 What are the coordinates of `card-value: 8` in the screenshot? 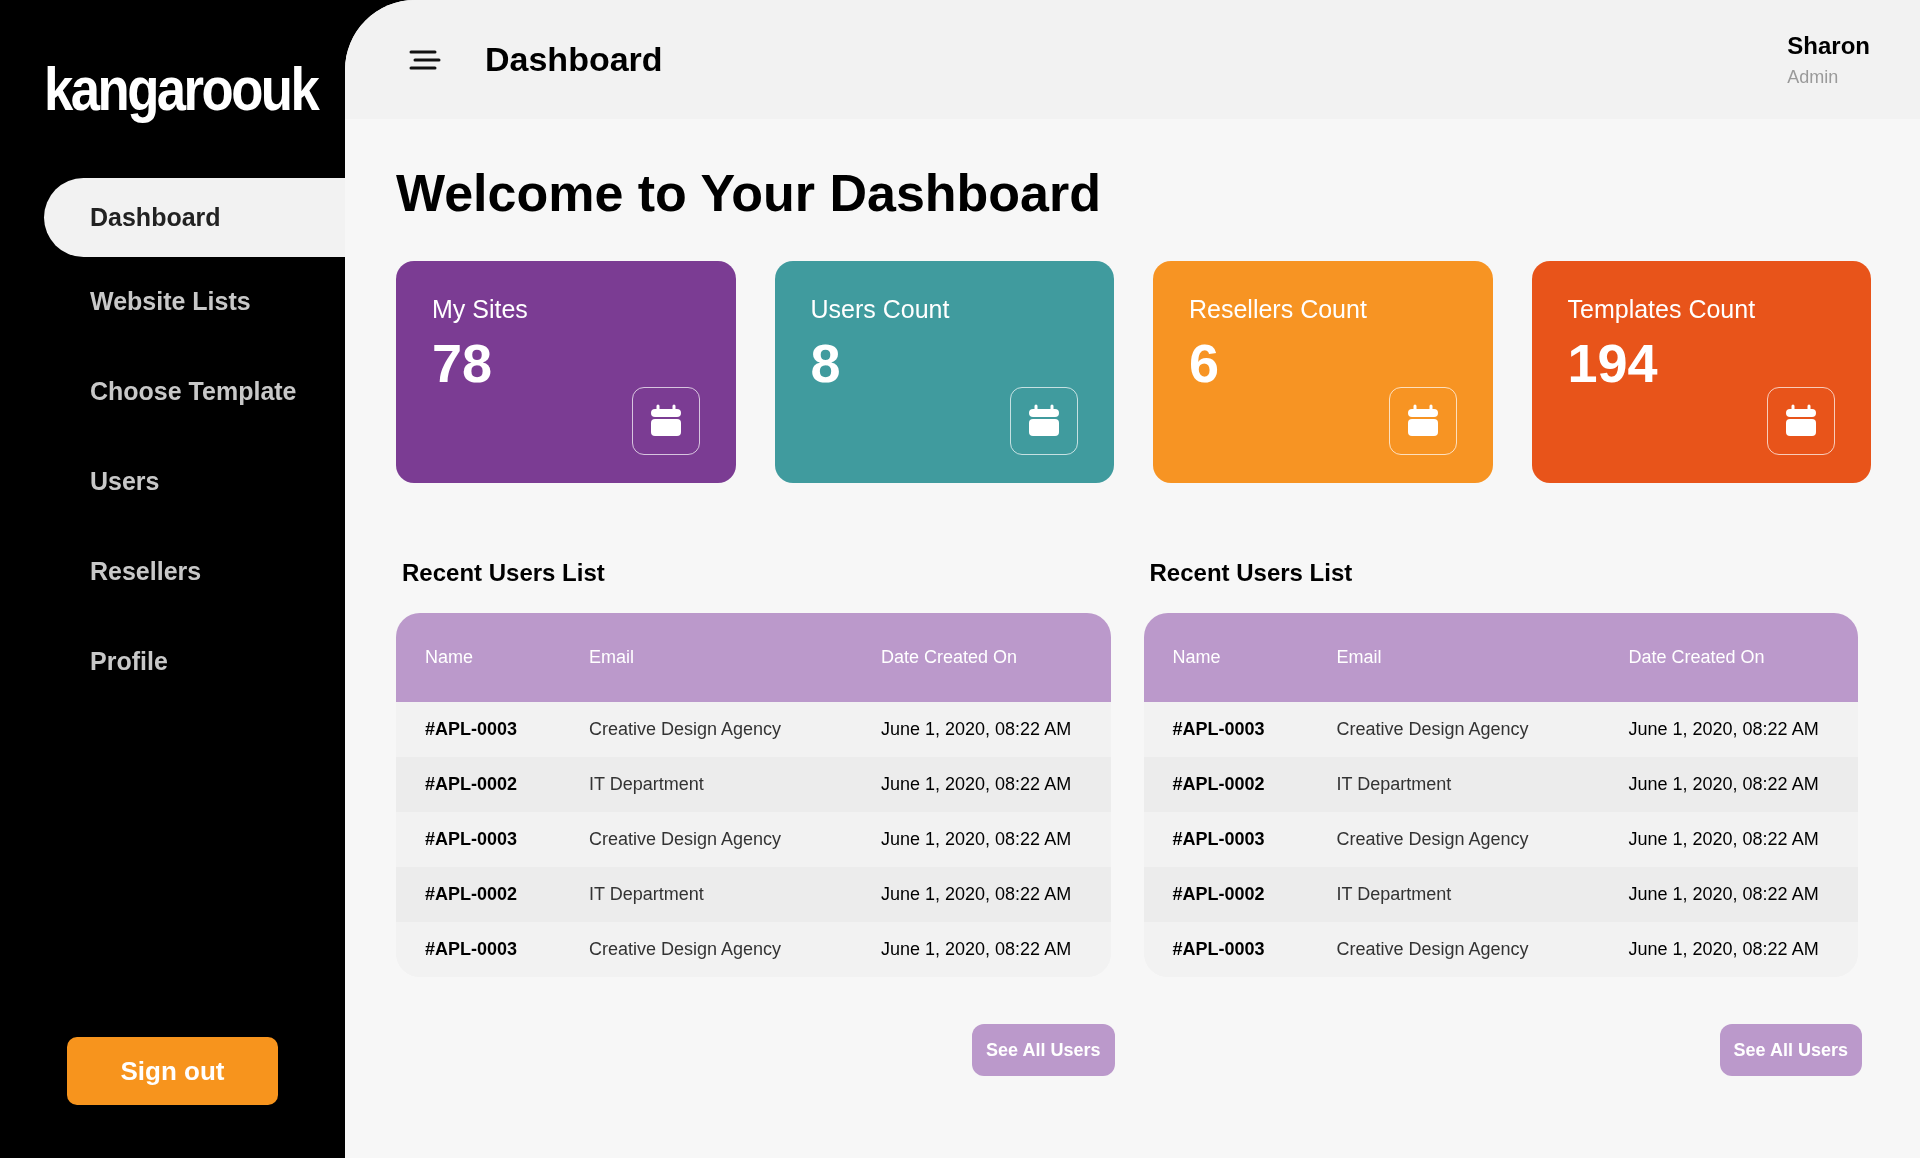 It's located at (826, 363).